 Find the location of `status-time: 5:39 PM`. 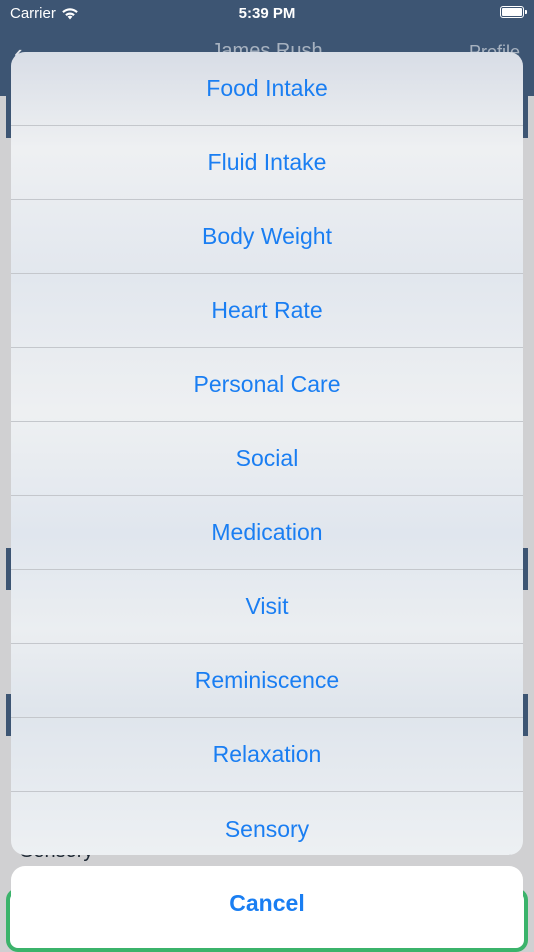

status-time: 5:39 PM is located at coordinates (267, 13).